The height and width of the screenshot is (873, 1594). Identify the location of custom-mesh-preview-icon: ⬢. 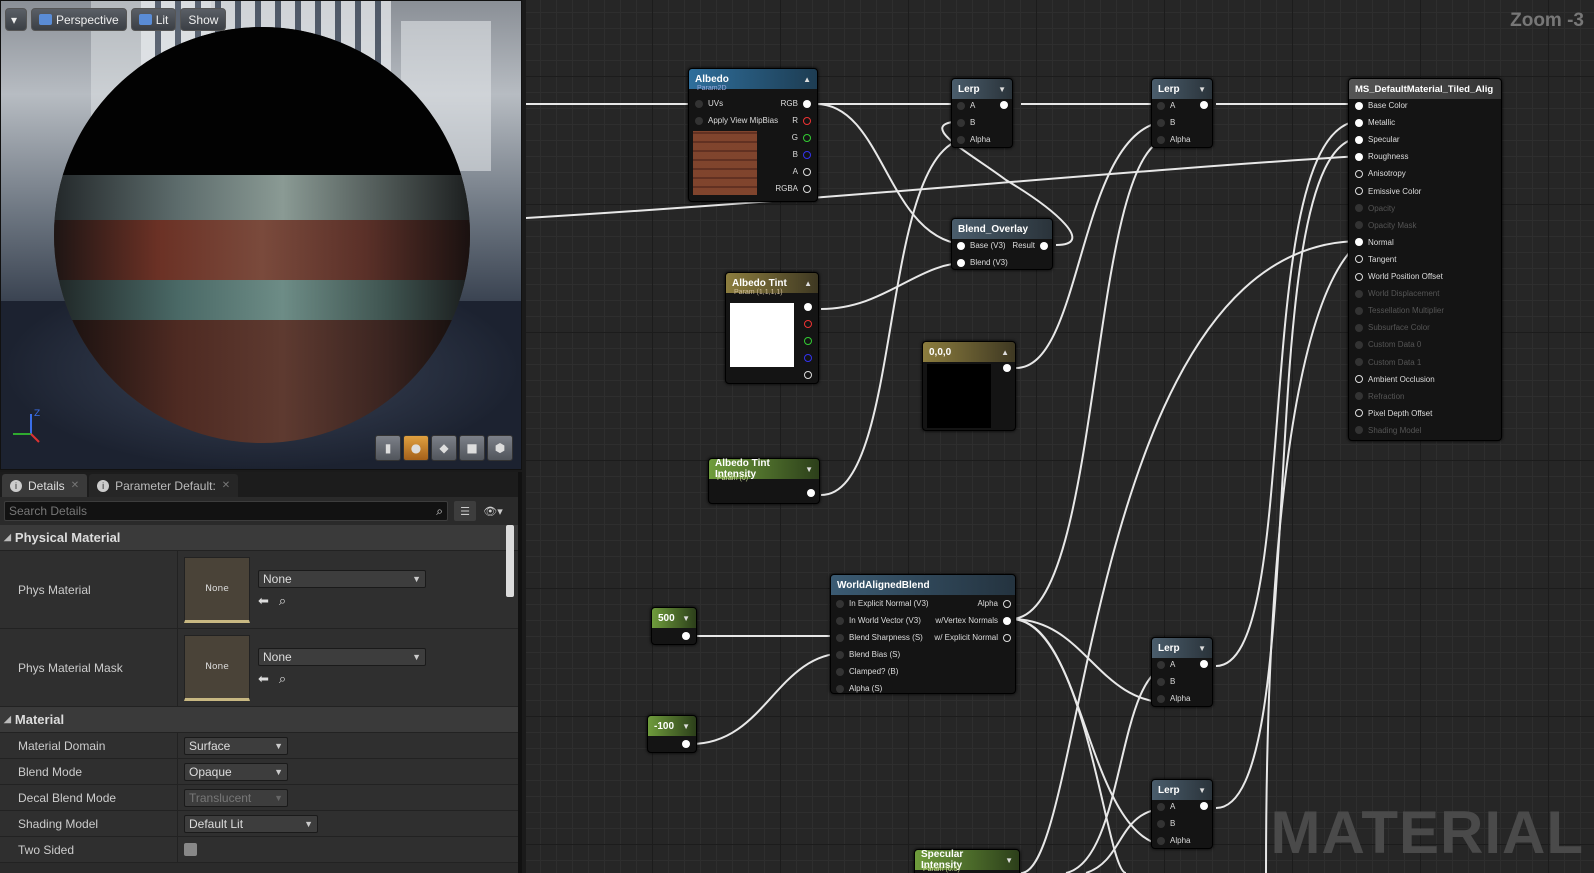
(500, 448).